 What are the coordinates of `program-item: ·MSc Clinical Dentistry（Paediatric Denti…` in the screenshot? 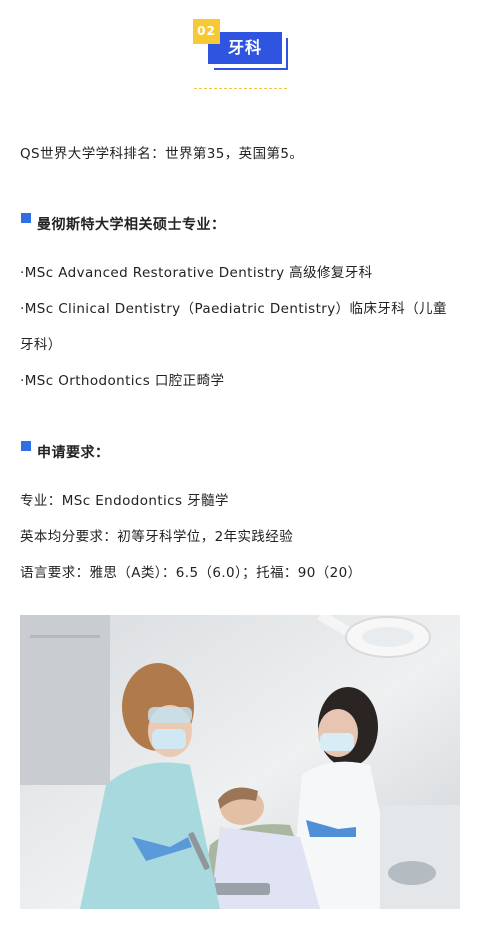 It's located at (233, 309).